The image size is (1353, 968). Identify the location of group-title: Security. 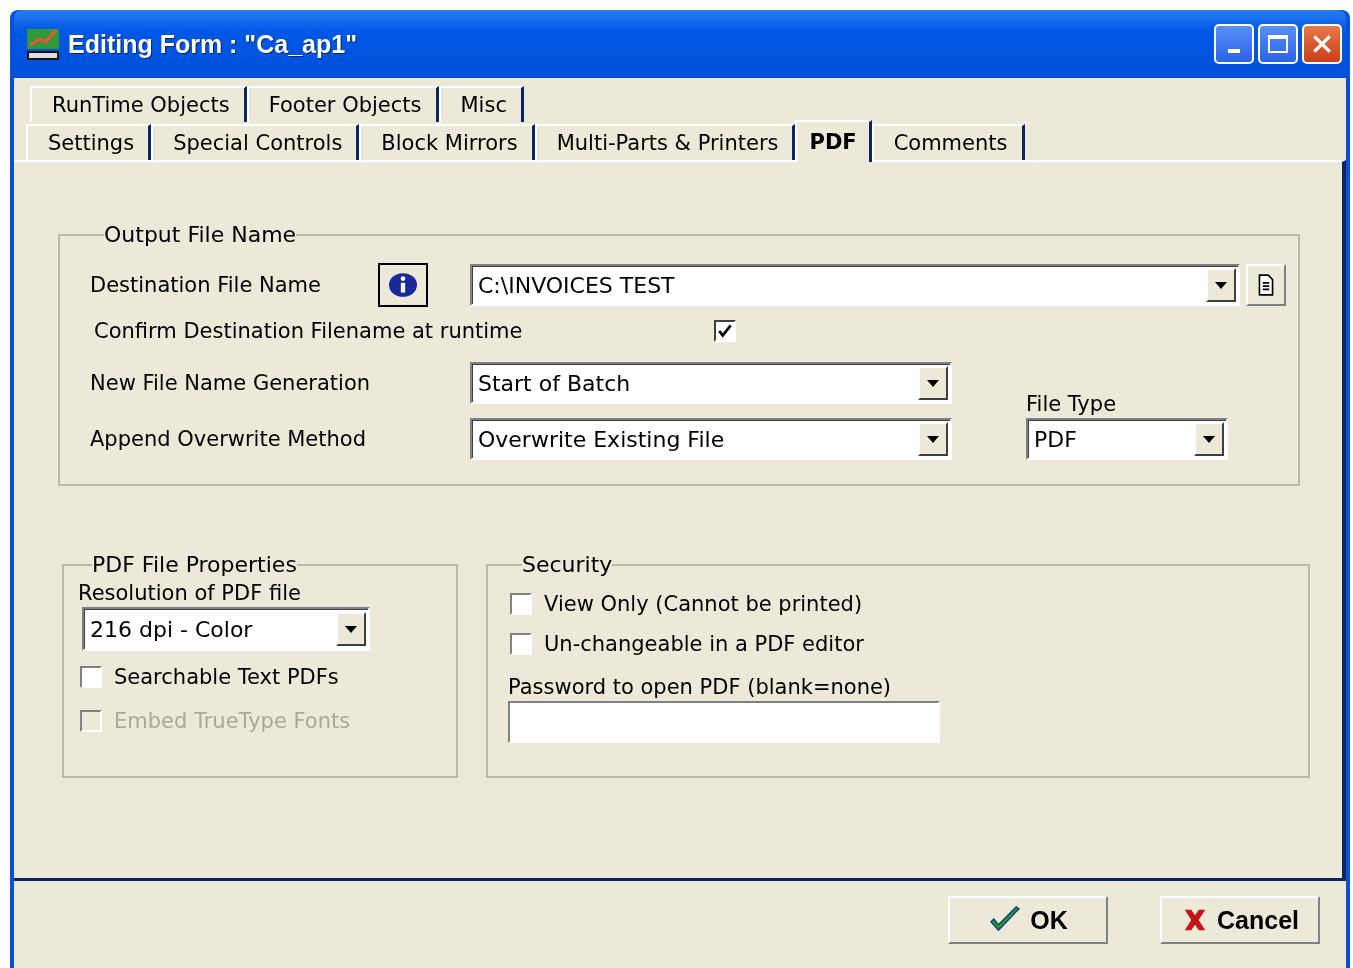
(567, 564).